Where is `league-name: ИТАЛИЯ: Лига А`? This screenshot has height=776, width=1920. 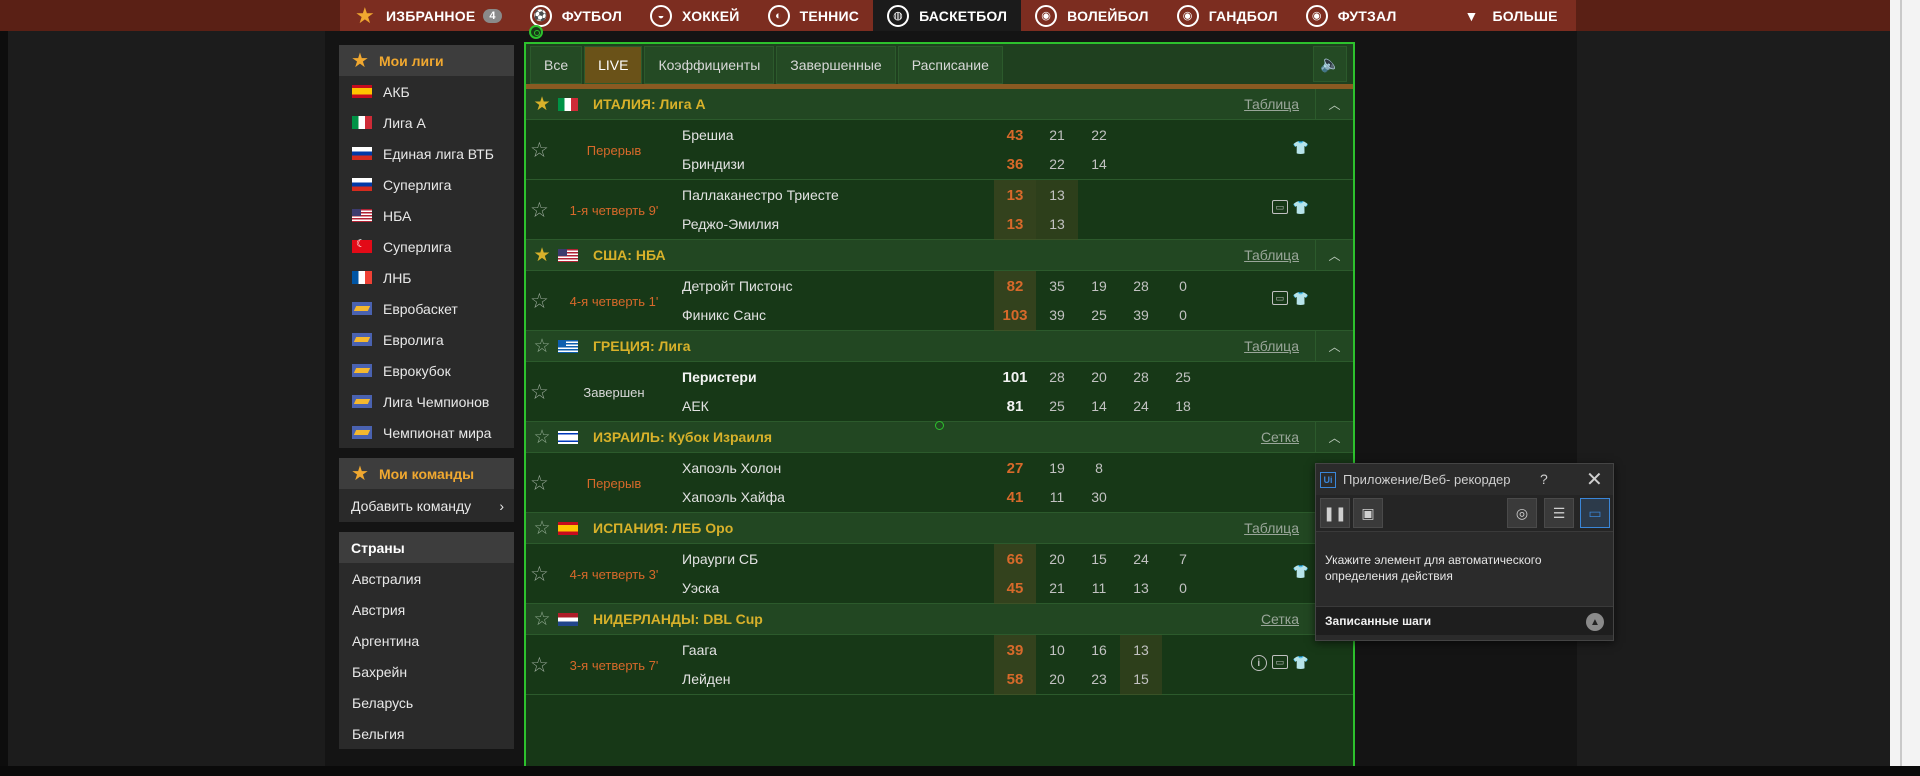 league-name: ИТАЛИЯ: Лига А is located at coordinates (649, 104).